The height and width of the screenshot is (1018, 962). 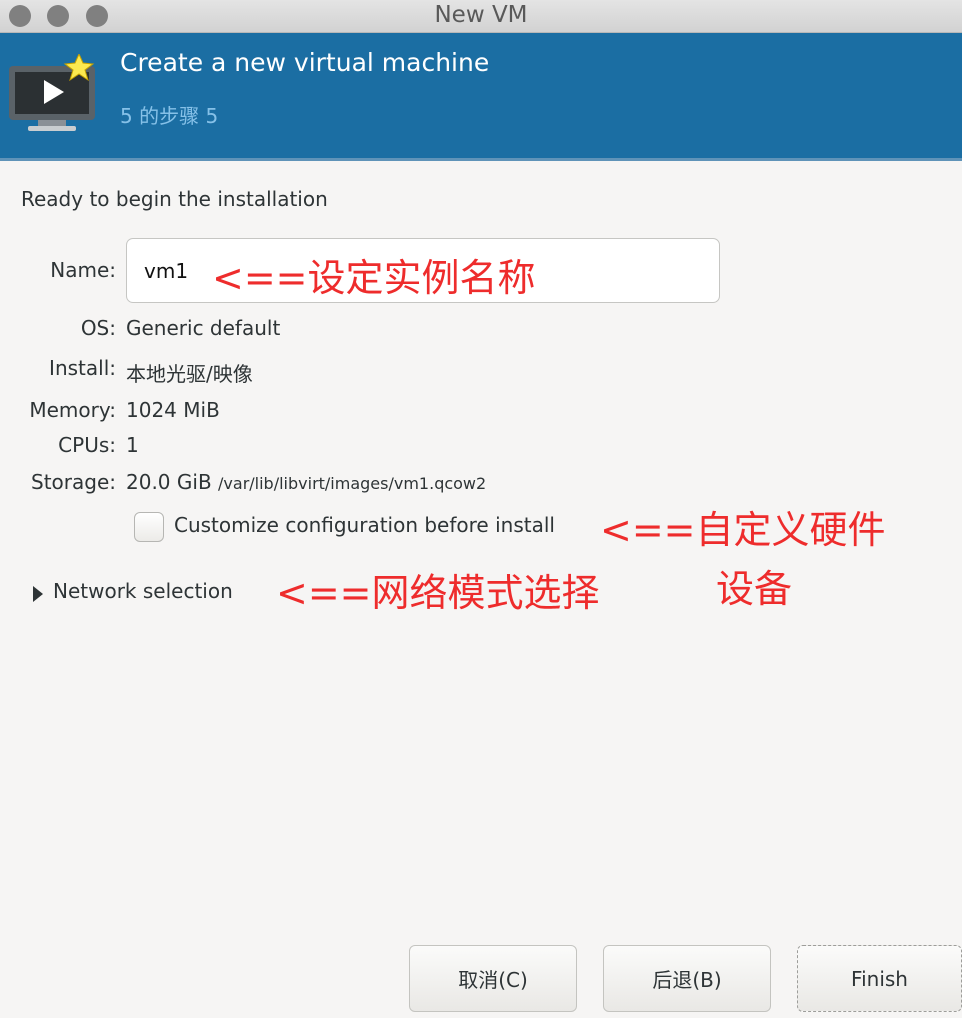 I want to click on cancel-button: 取消(C), so click(x=493, y=978).